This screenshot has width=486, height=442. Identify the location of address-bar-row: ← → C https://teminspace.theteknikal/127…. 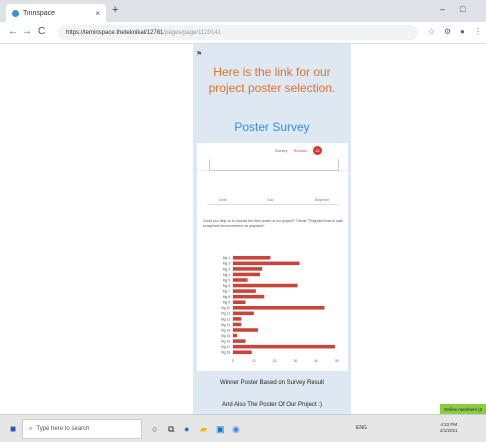
(243, 33).